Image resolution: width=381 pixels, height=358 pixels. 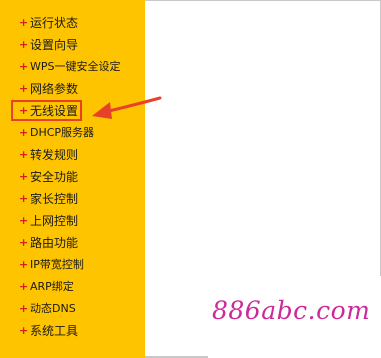 I want to click on sidebar-item-system-tools: + 系统工具, so click(x=72, y=331).